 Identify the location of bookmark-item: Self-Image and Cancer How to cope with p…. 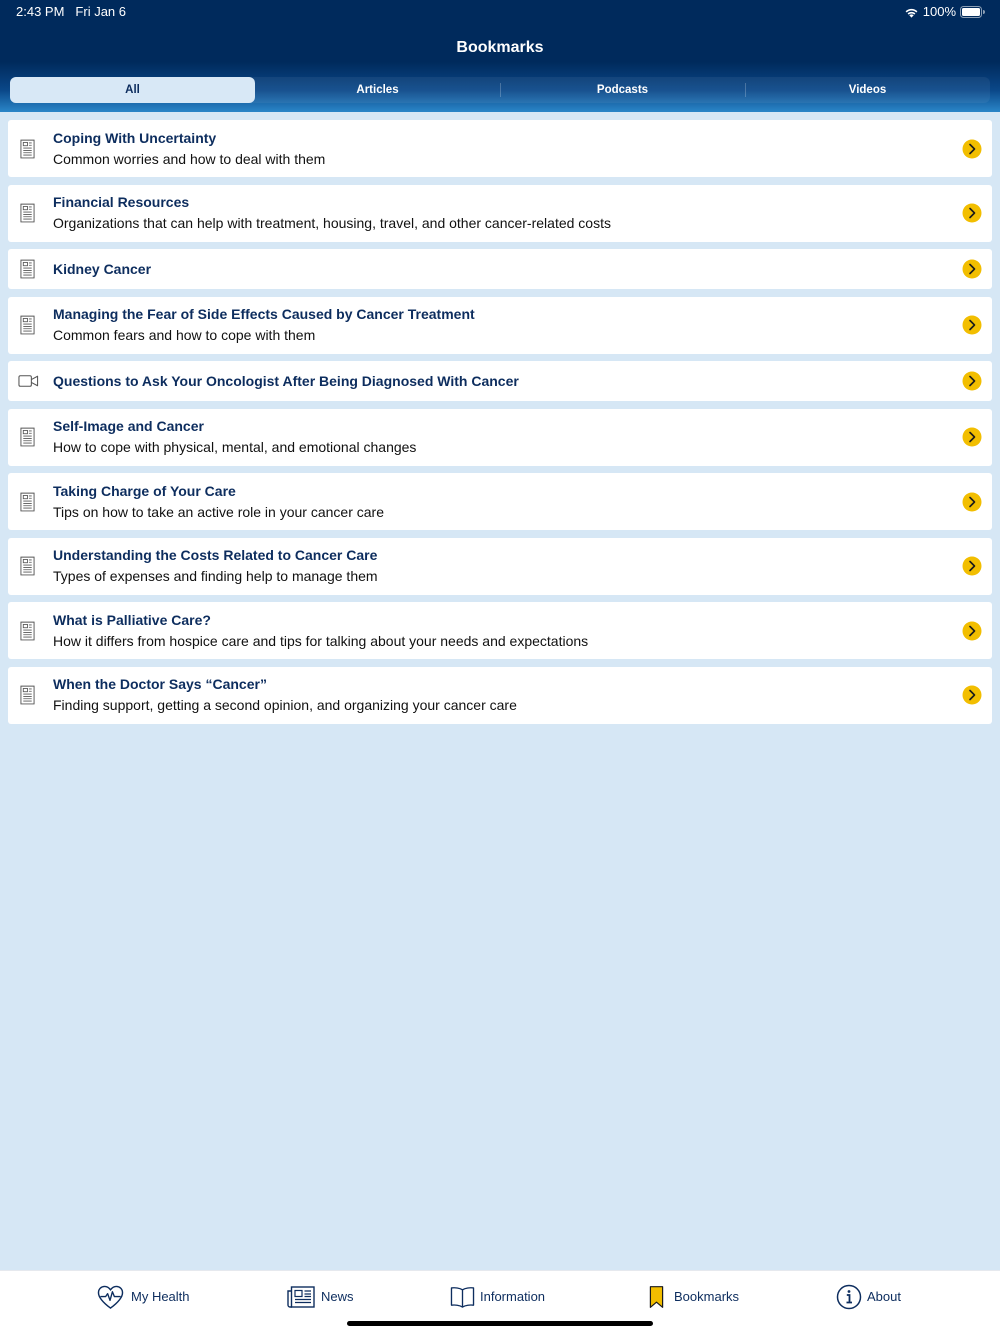
(500, 437).